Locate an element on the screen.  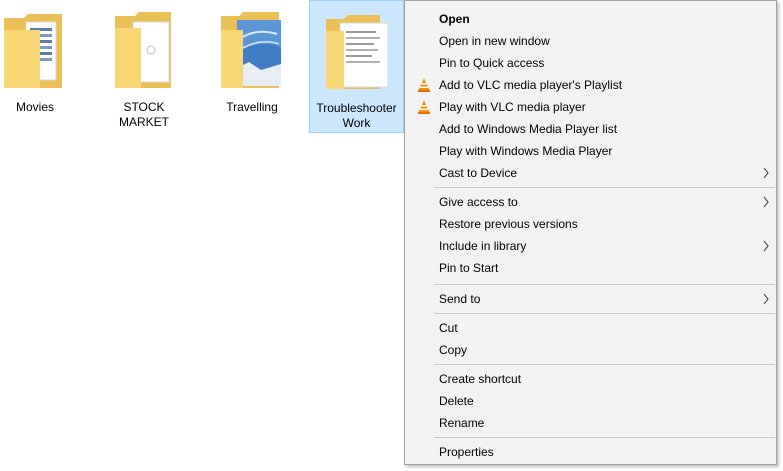
menu-item-label: Create shortcut is located at coordinates (480, 379).